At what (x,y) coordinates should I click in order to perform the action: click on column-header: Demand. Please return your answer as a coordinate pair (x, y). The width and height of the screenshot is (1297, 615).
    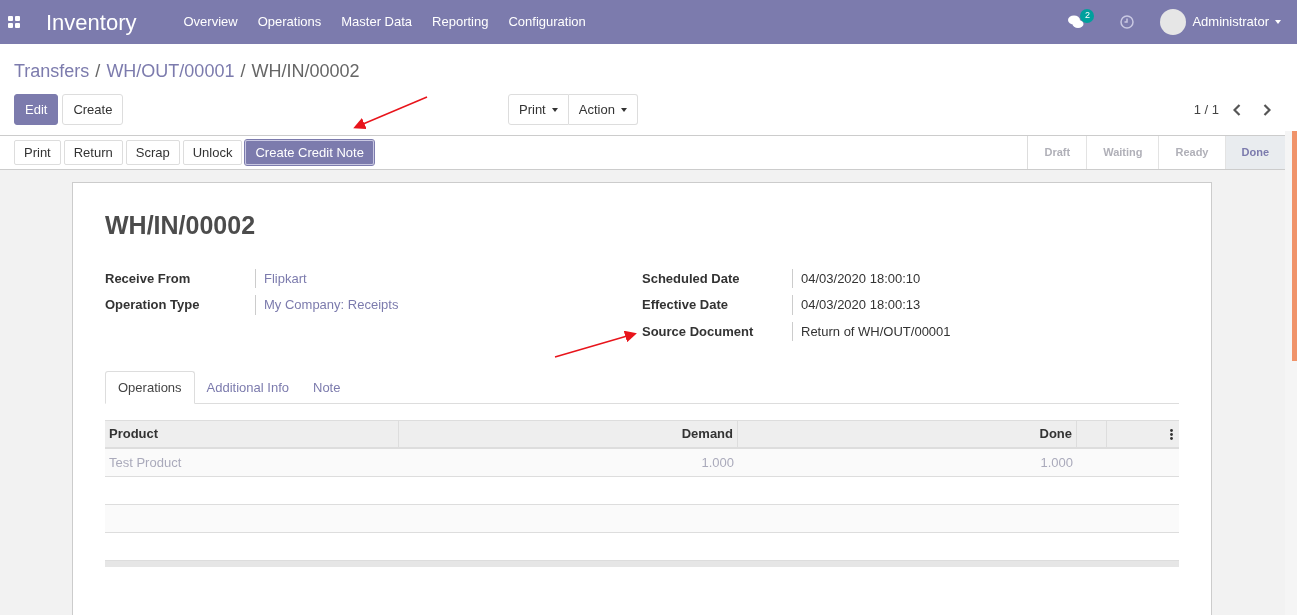
    Looking at the image, I should click on (568, 434).